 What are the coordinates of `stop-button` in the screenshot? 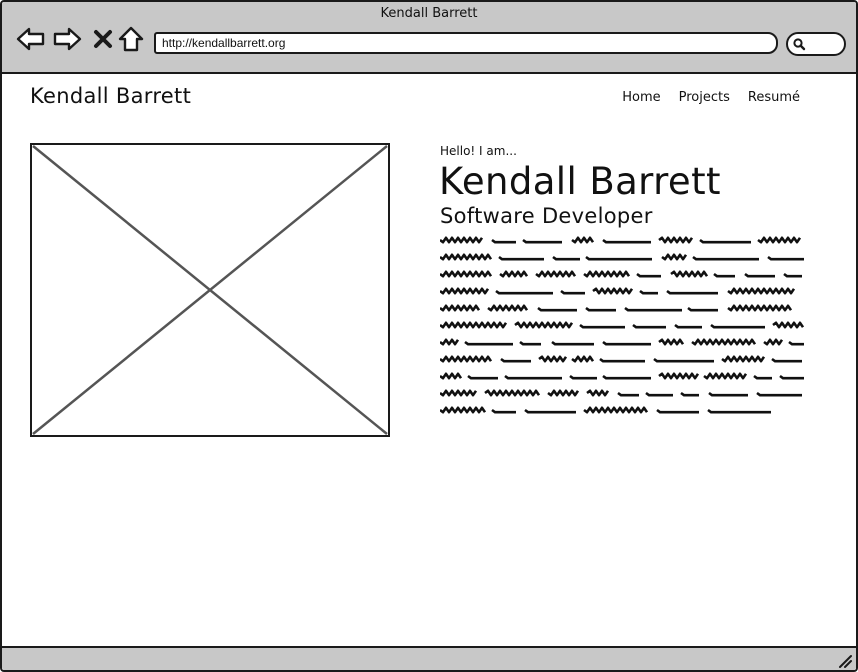 It's located at (103, 39).